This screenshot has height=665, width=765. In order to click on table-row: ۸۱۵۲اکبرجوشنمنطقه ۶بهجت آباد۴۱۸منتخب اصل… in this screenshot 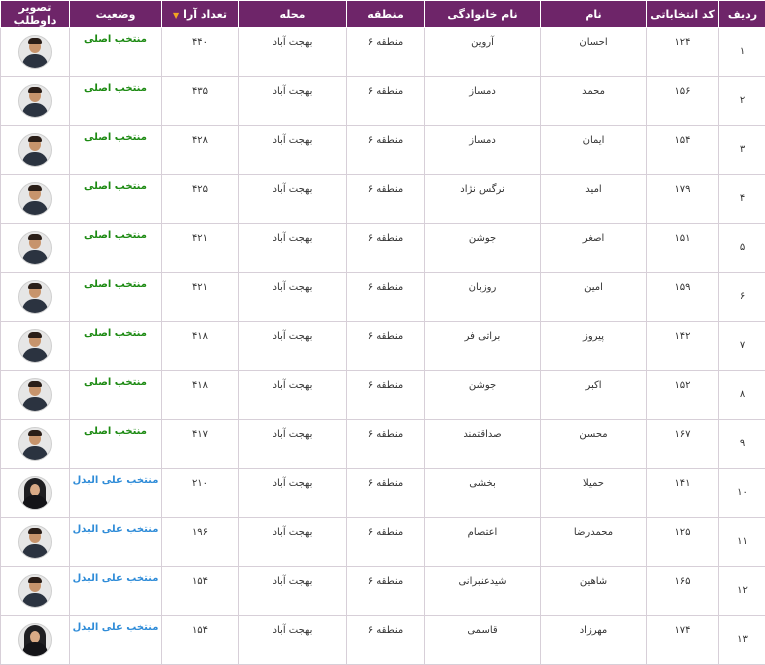, I will do `click(383, 395)`.